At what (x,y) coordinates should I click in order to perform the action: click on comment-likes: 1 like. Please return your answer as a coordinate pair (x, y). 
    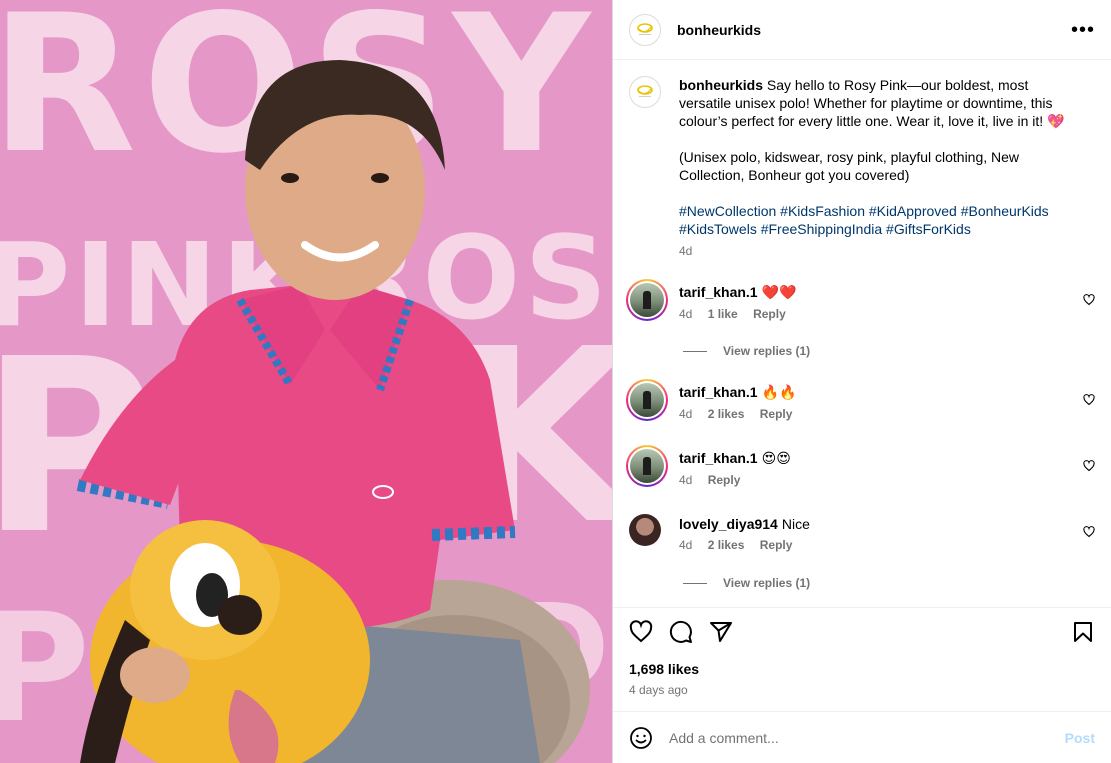
    Looking at the image, I should click on (723, 314).